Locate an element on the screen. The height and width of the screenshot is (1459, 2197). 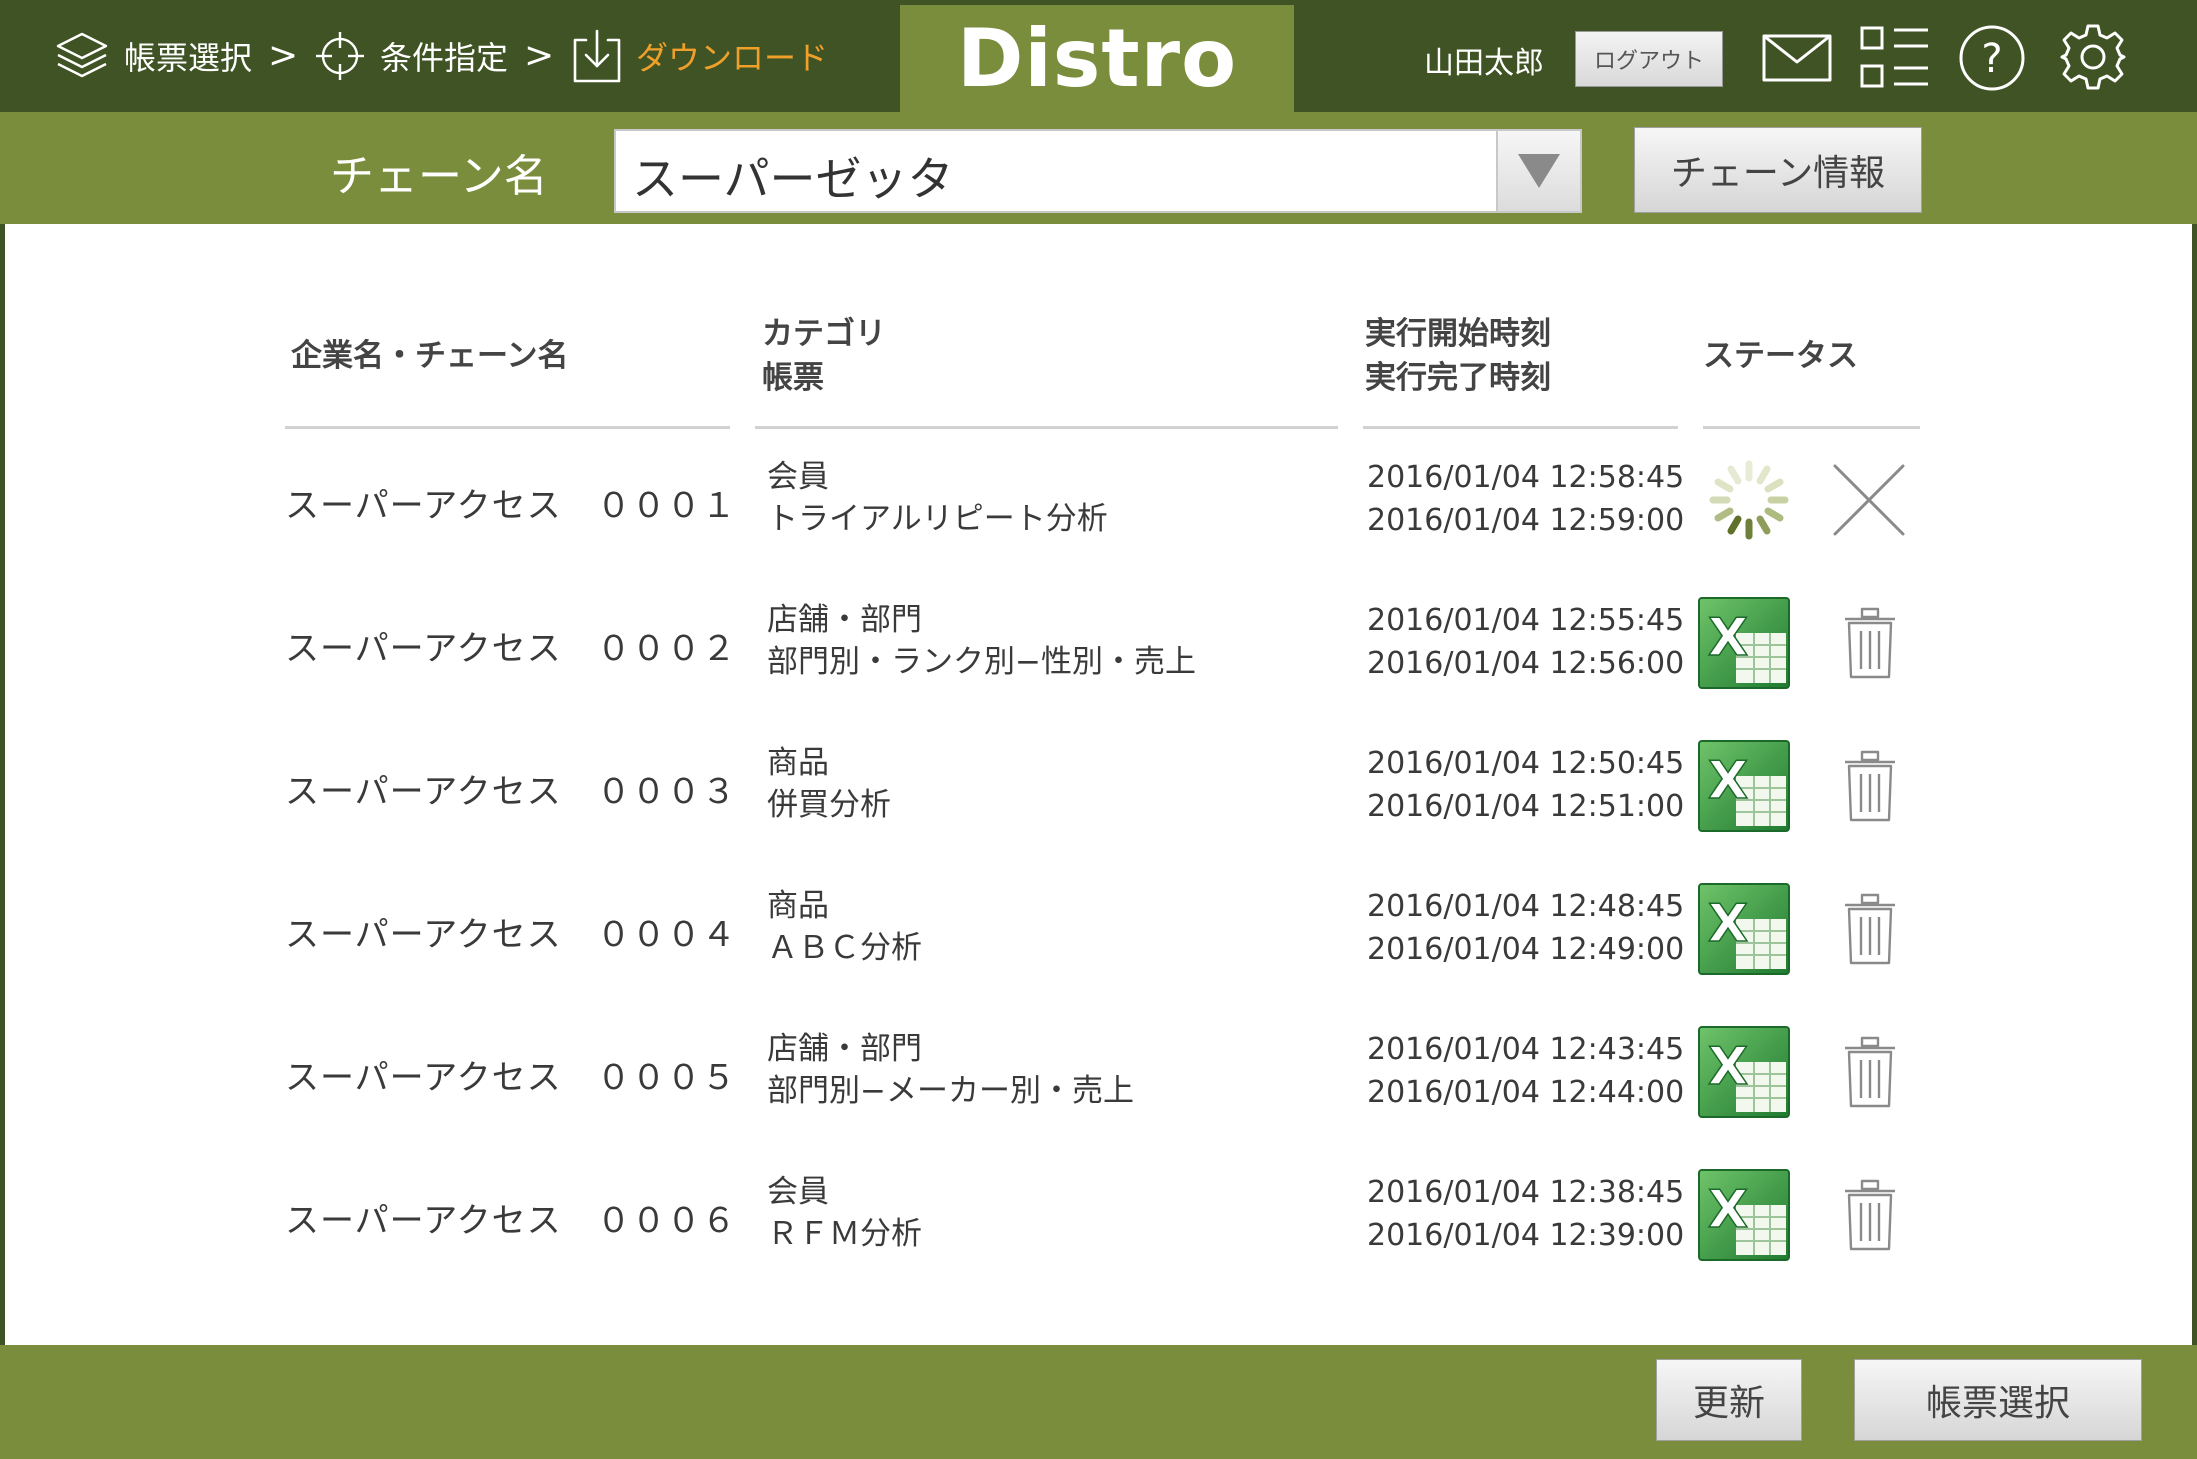
app-logo: Distro is located at coordinates (1097, 58).